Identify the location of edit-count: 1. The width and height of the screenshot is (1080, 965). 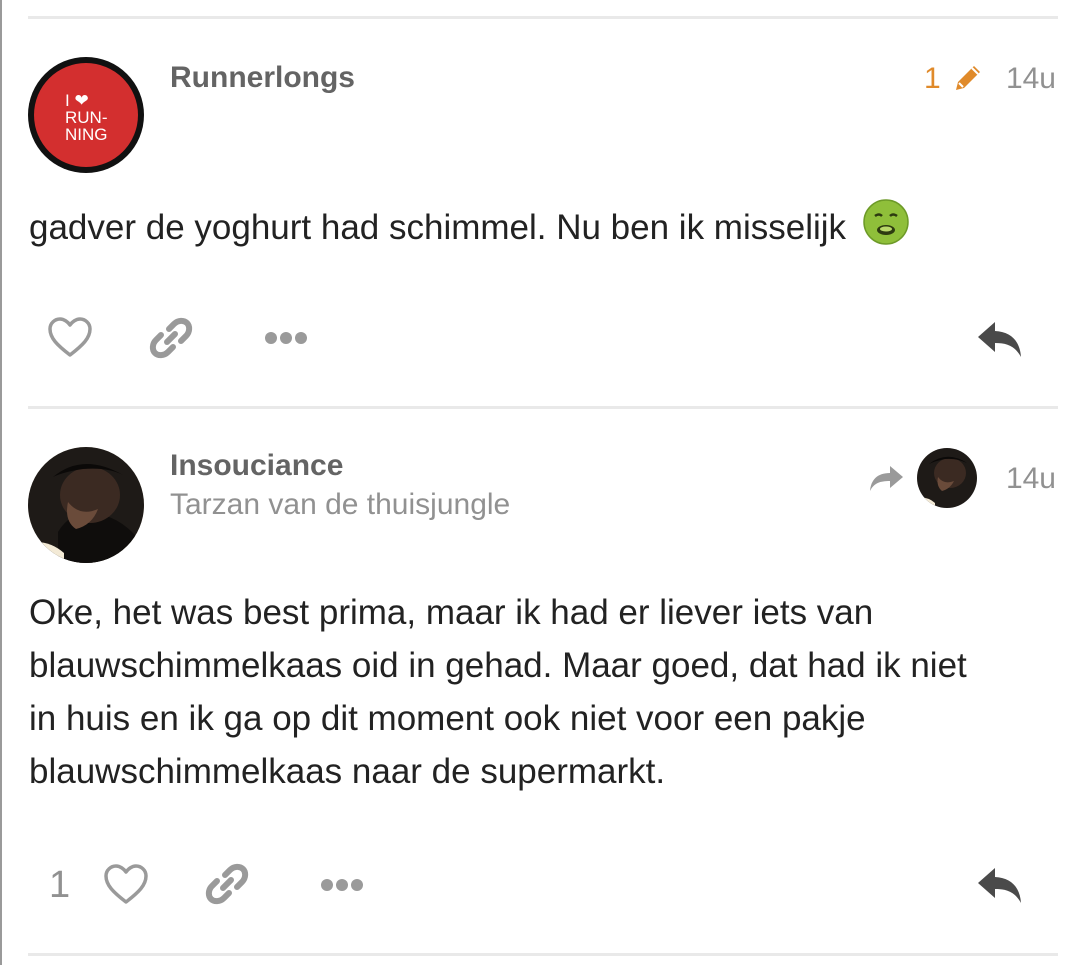
(932, 79).